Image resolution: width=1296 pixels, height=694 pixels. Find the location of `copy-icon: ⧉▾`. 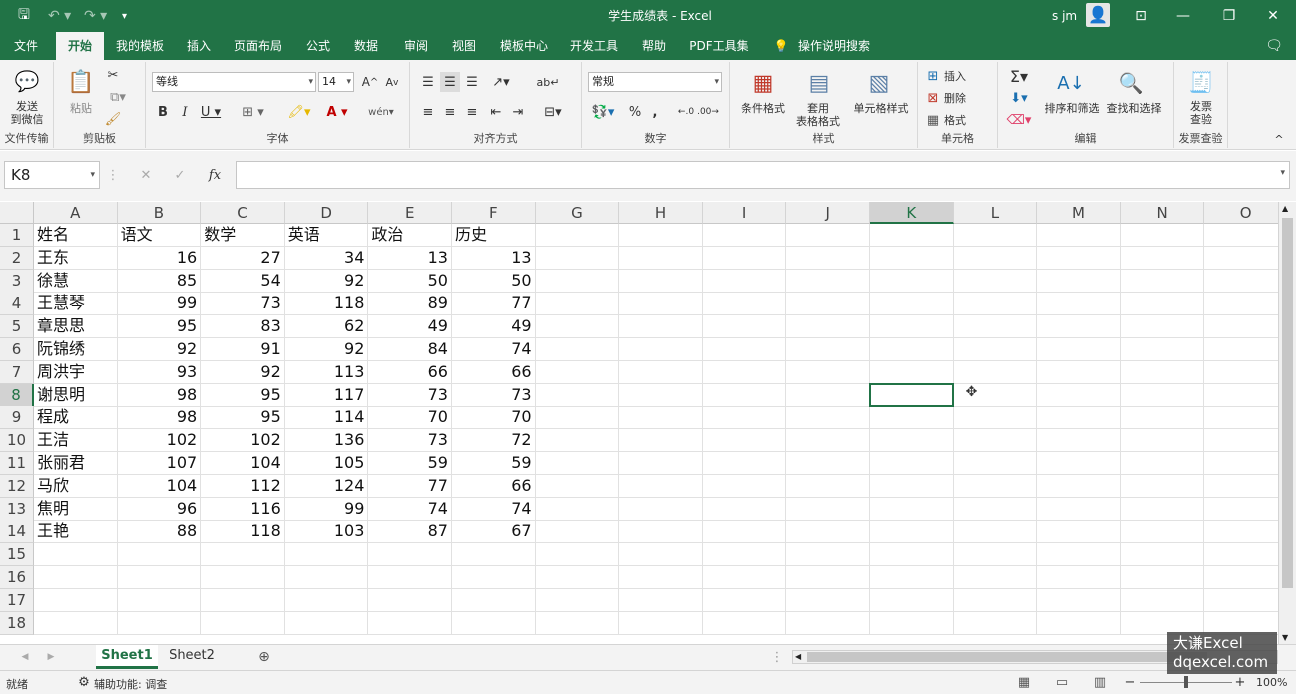

copy-icon: ⧉▾ is located at coordinates (118, 97).